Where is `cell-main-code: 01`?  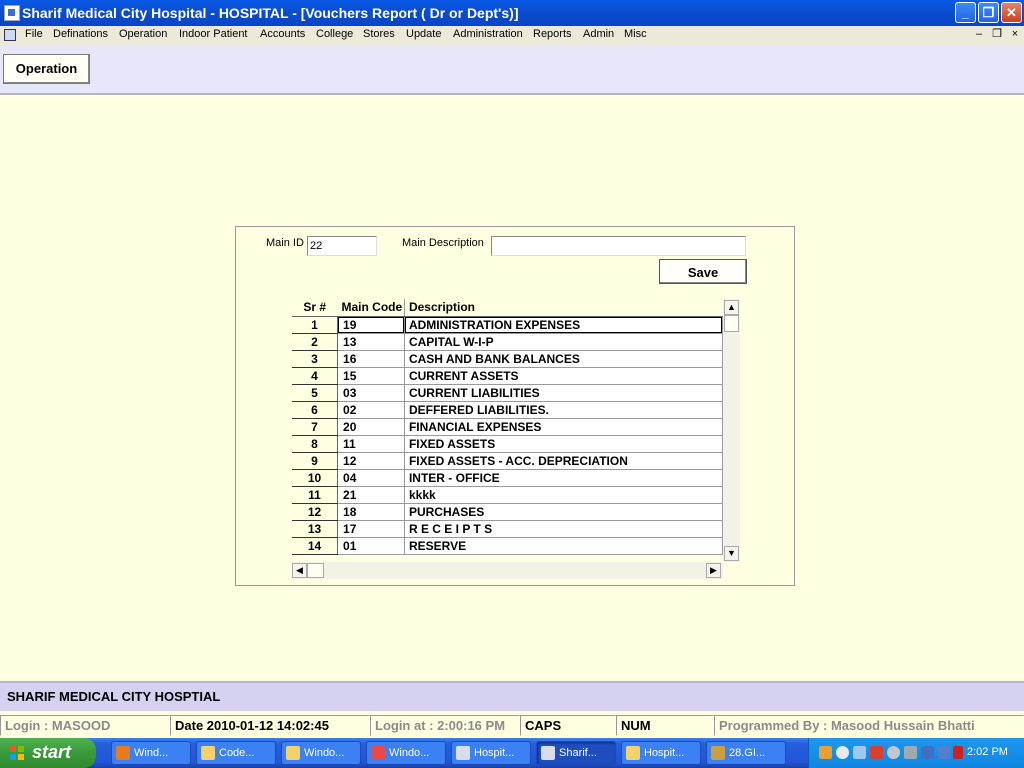
cell-main-code: 01 is located at coordinates (371, 546).